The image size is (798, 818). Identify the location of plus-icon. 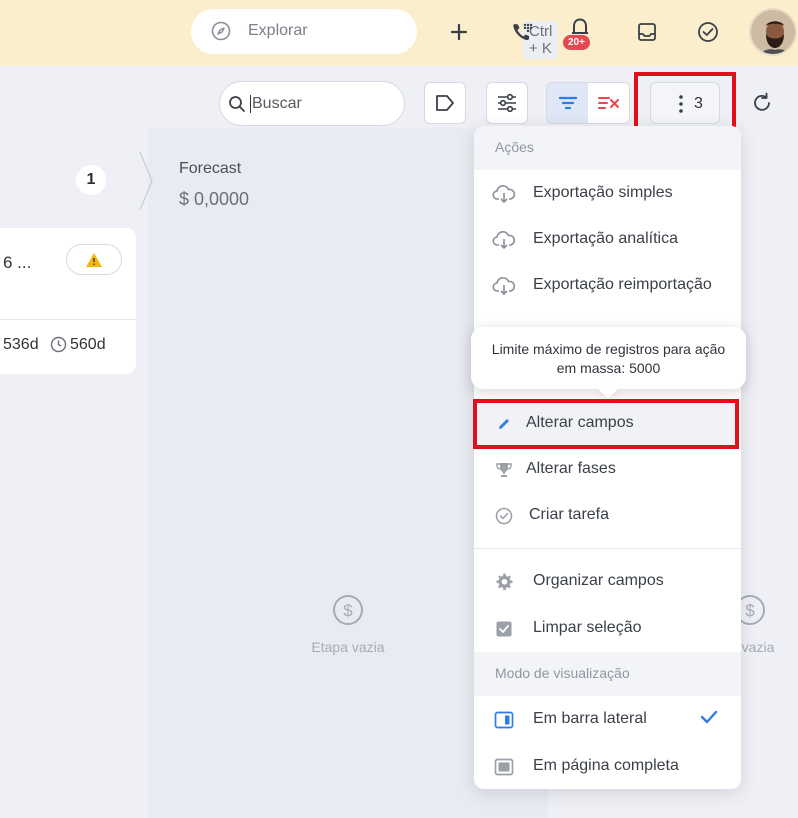
(459, 32).